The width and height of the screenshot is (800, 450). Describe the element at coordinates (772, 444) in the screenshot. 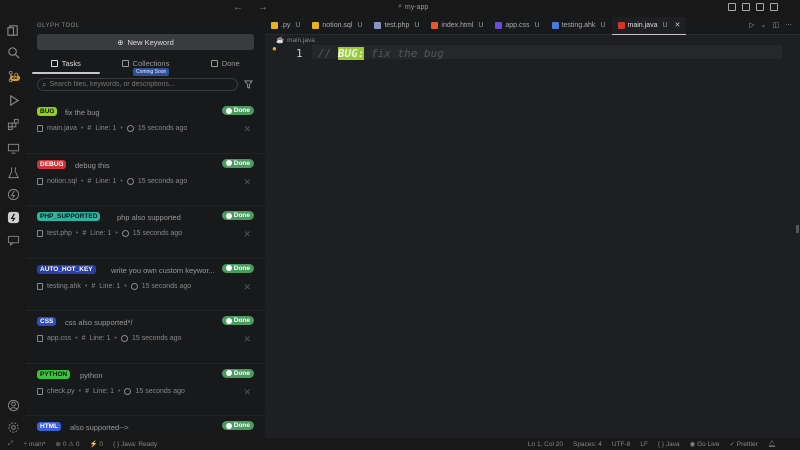

I see `bell-icon: 🔔︎` at that location.